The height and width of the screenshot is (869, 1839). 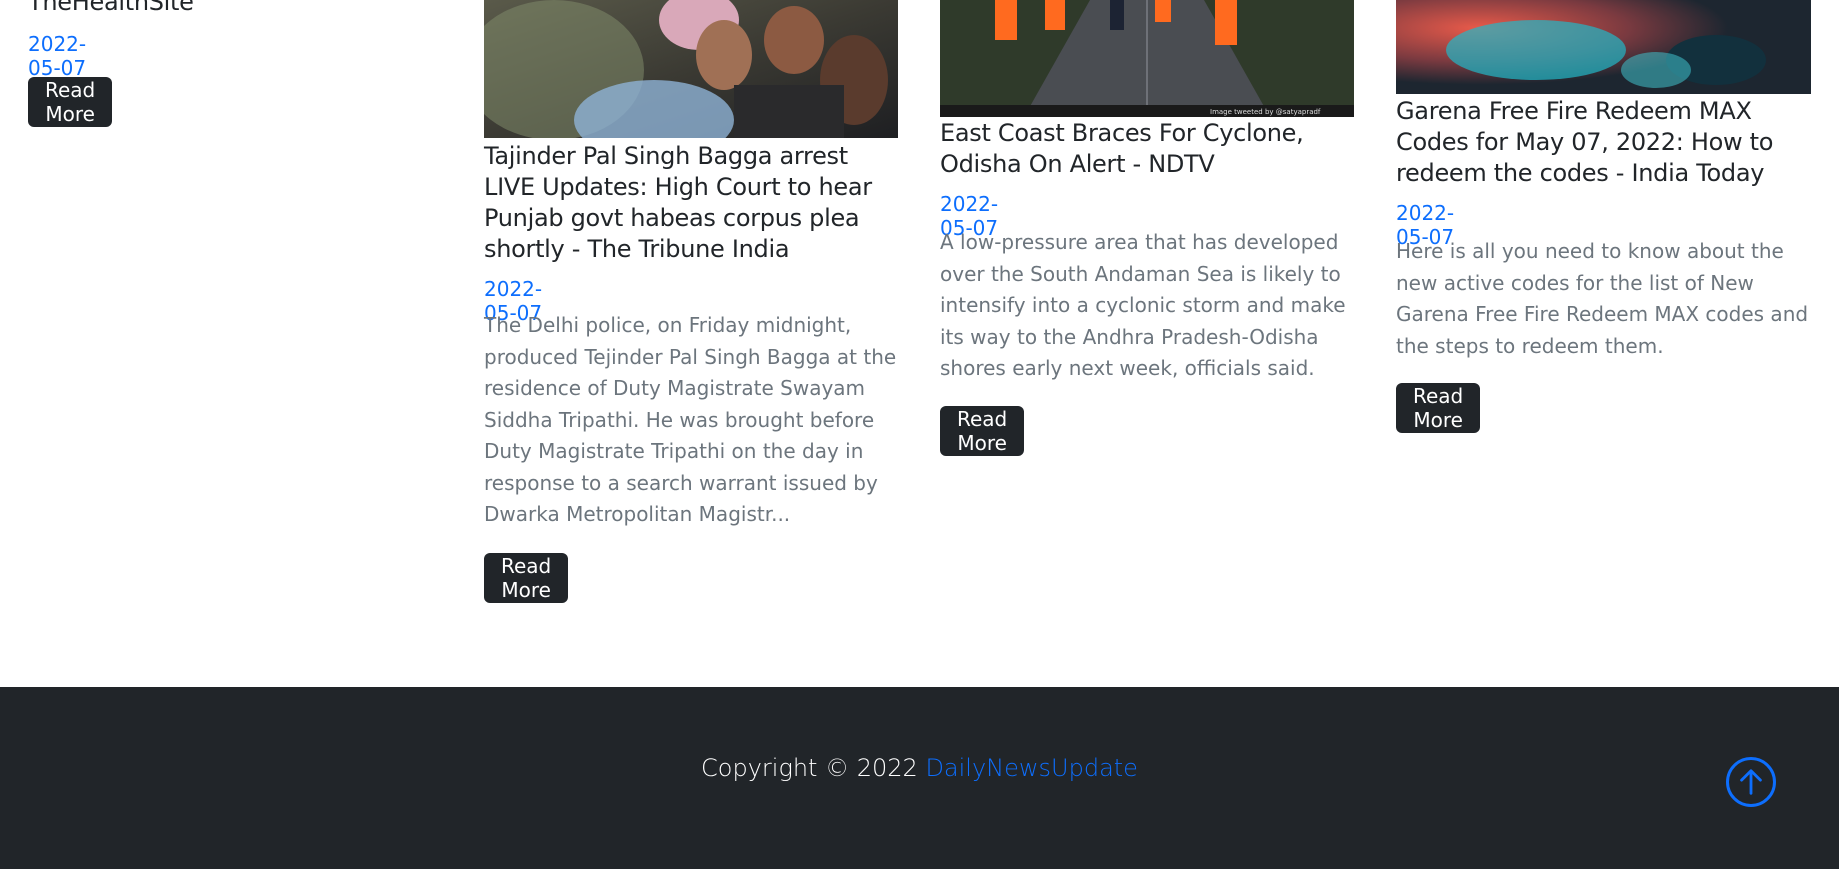 I want to click on road-photo: Image tweeted by @satyapradf, so click(x=1147, y=58).